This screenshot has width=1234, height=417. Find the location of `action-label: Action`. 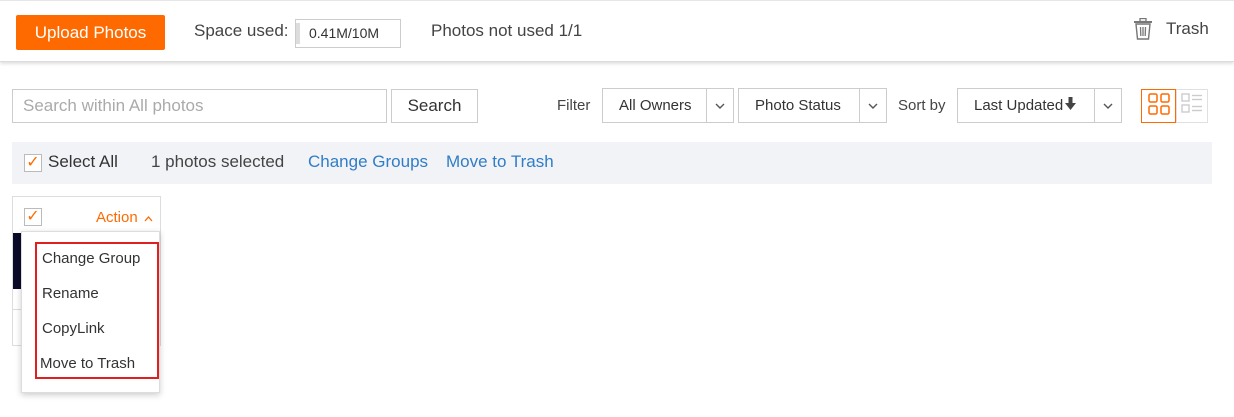

action-label: Action is located at coordinates (117, 217).